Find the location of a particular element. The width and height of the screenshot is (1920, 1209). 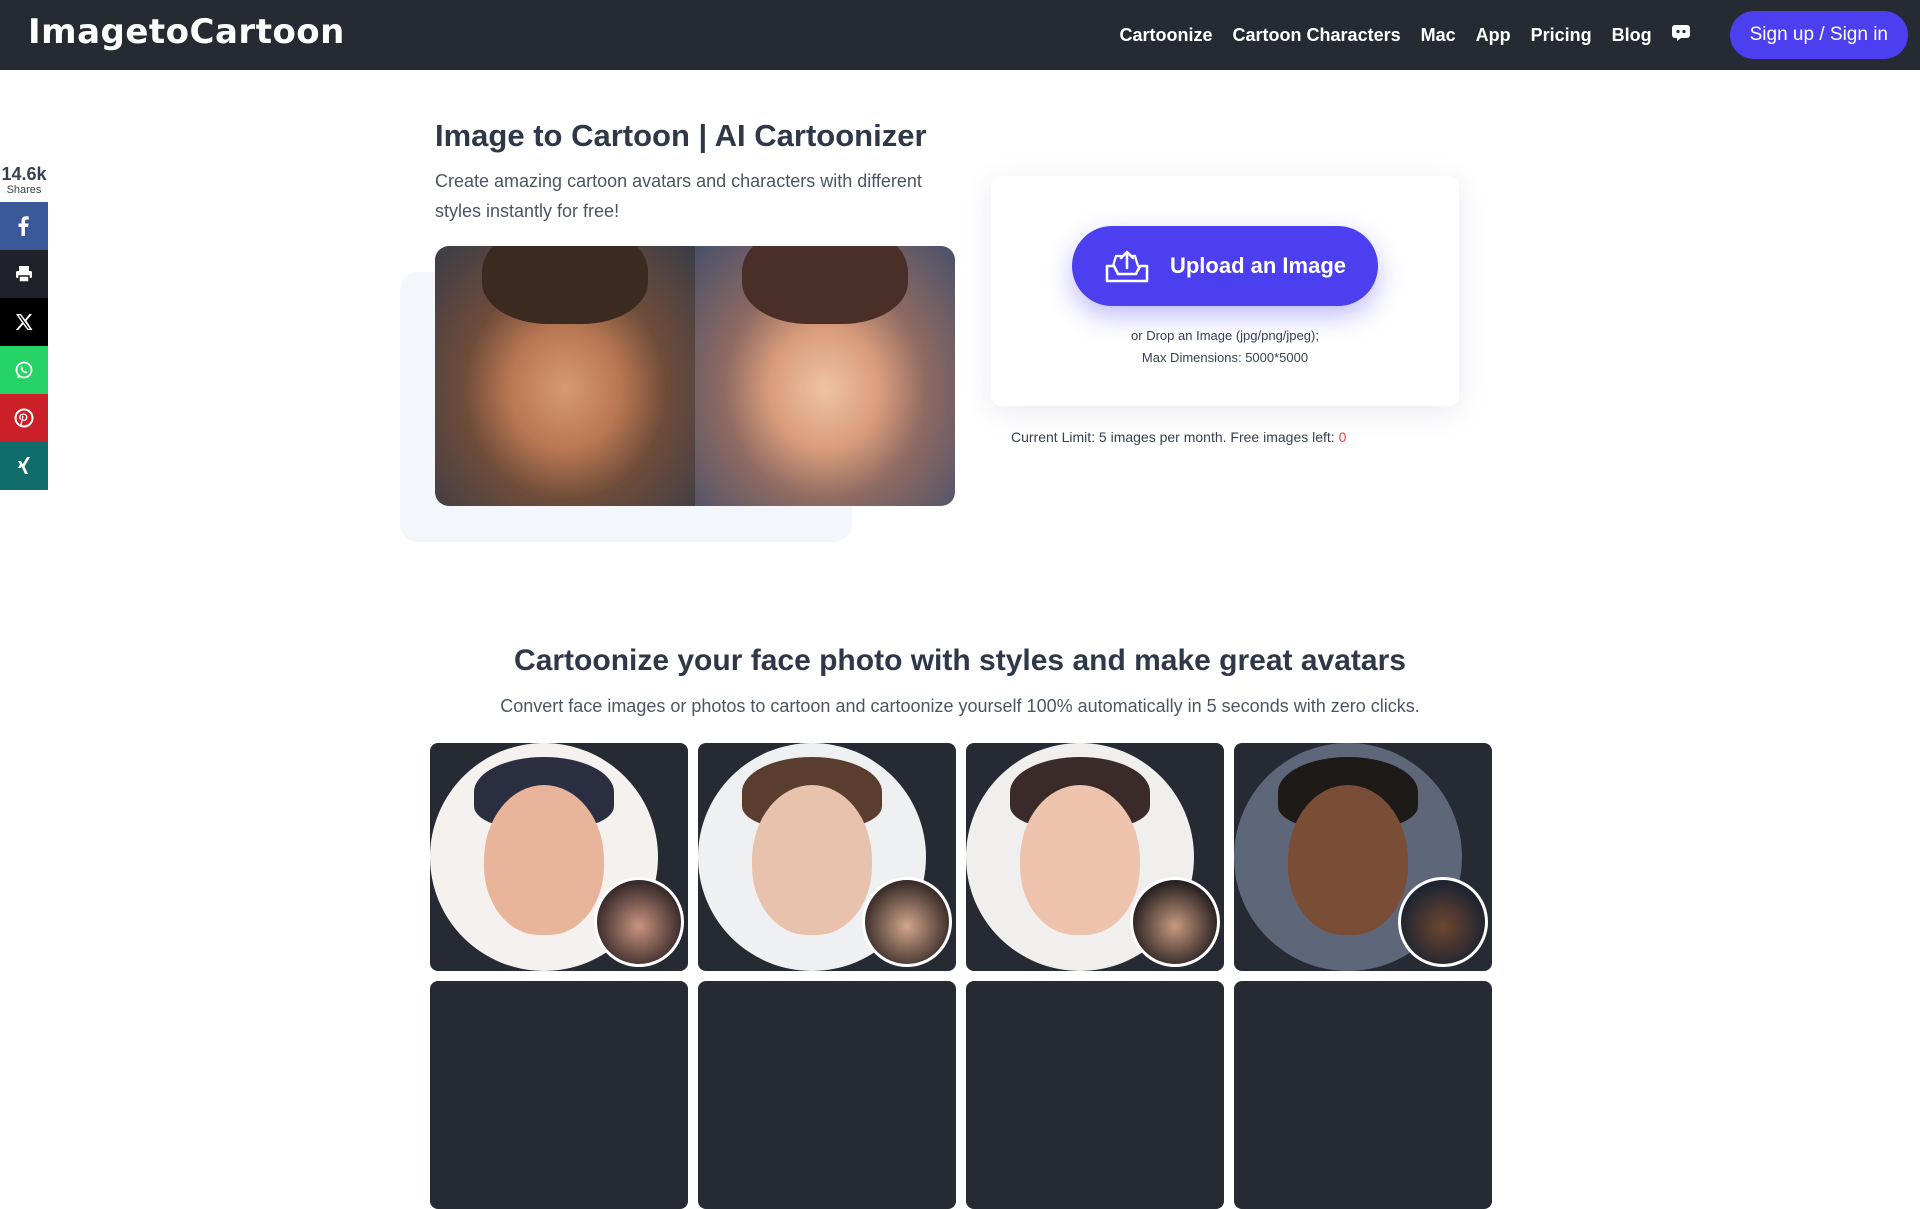

before-after-image is located at coordinates (695, 376).